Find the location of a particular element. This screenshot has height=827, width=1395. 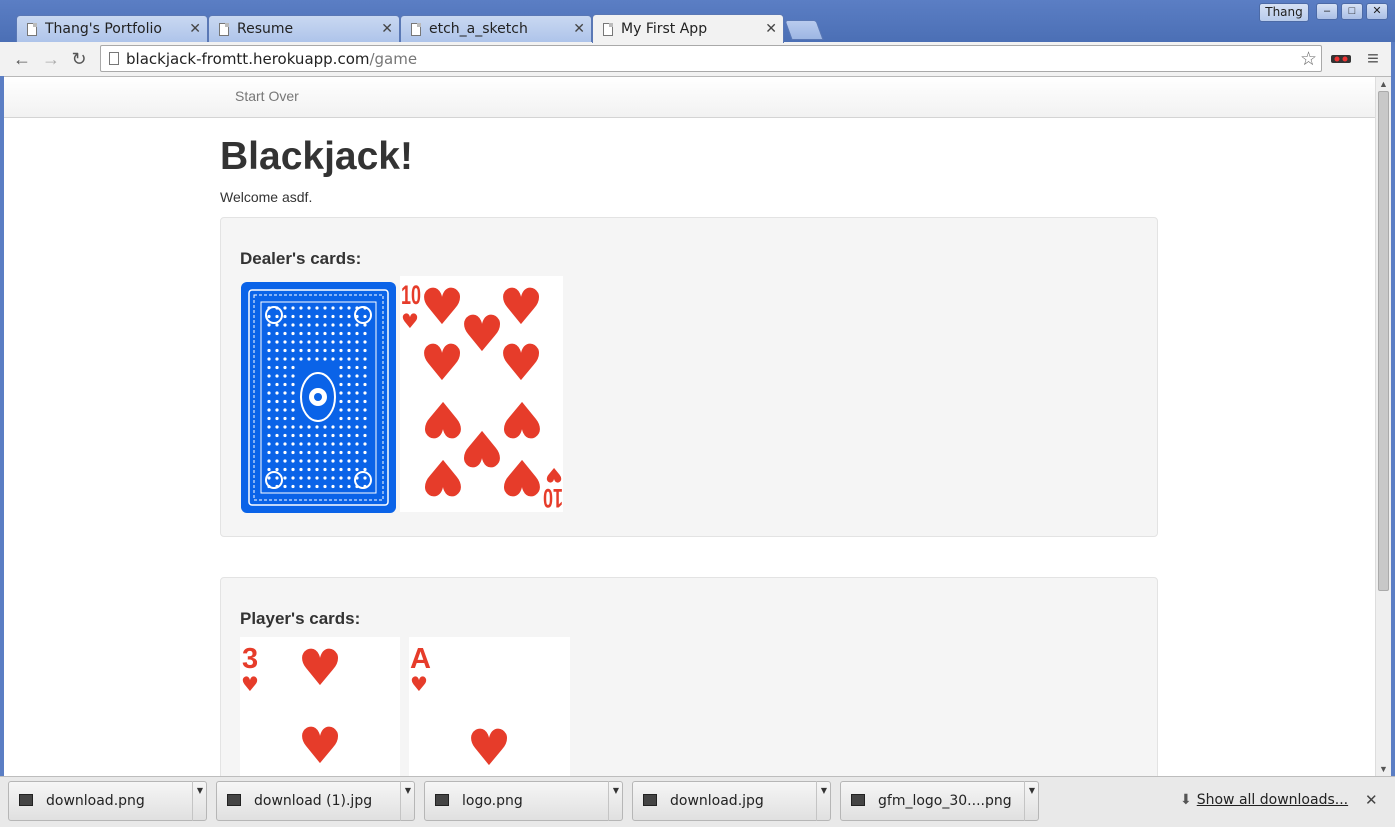

top-navbar: Start Over is located at coordinates (689, 97).